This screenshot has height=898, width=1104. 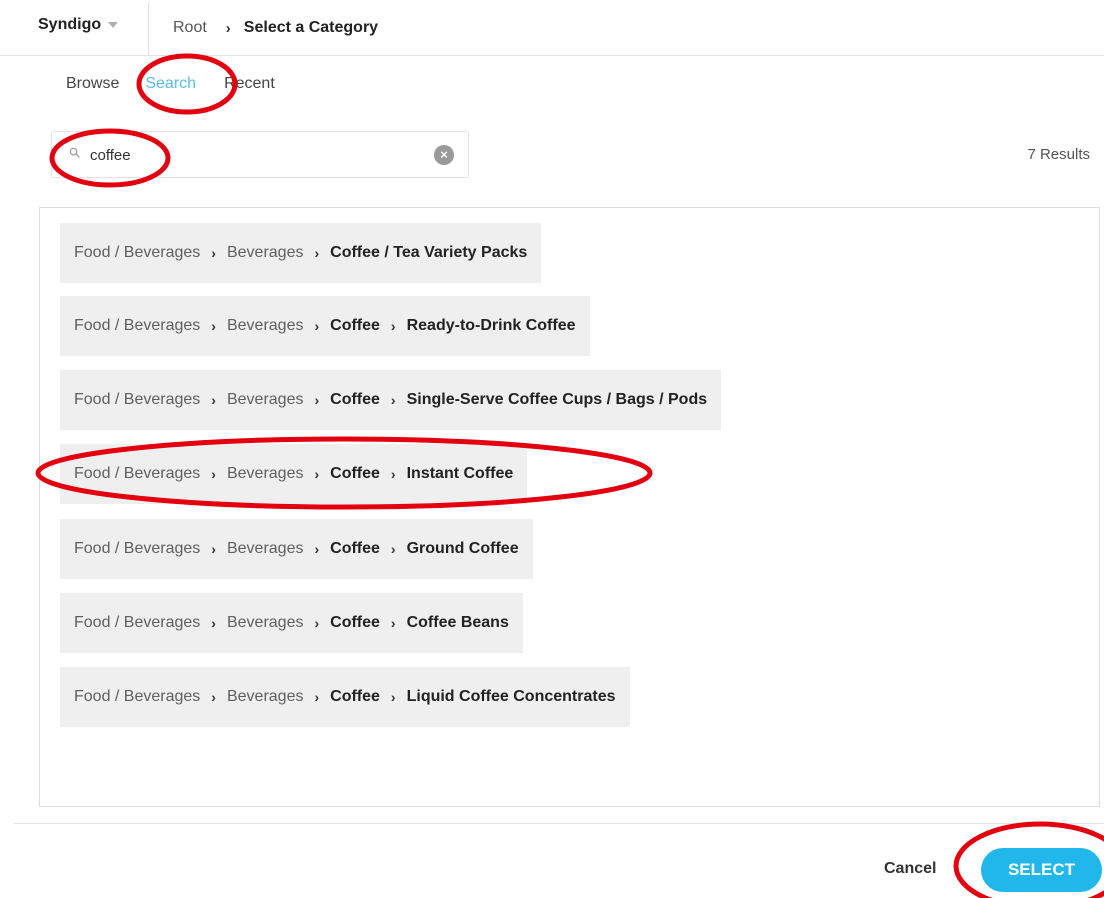 What do you see at coordinates (444, 155) in the screenshot?
I see `clear-search-icon: ×` at bounding box center [444, 155].